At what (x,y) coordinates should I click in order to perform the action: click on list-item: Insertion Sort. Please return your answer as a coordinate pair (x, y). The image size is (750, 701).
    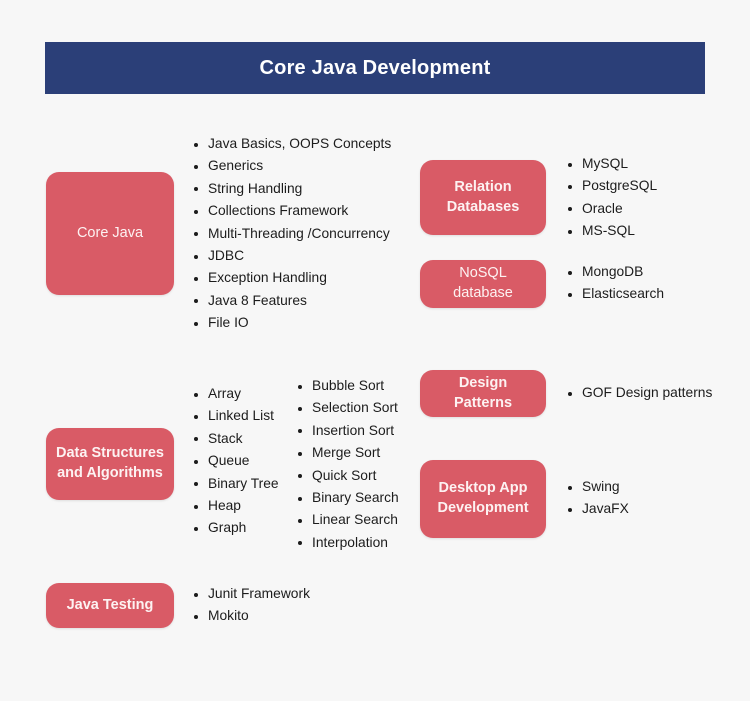
    Looking at the image, I should click on (347, 431).